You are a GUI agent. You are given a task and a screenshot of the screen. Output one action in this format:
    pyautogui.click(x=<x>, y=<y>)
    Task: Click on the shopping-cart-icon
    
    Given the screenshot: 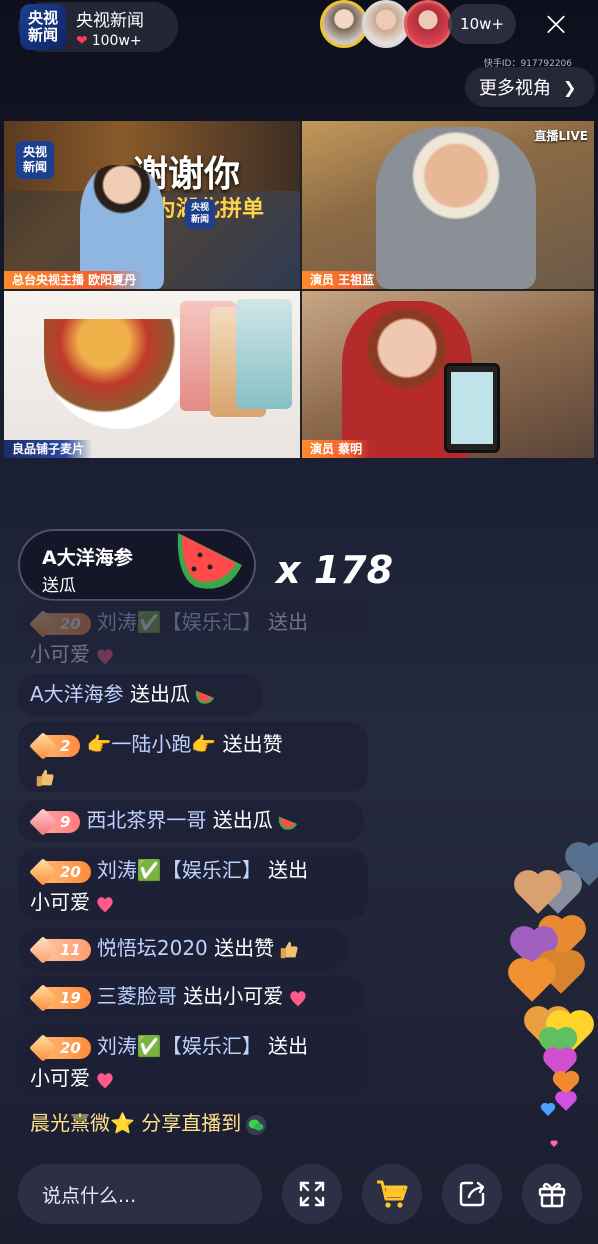 What is the action you would take?
    pyautogui.click(x=392, y=1194)
    